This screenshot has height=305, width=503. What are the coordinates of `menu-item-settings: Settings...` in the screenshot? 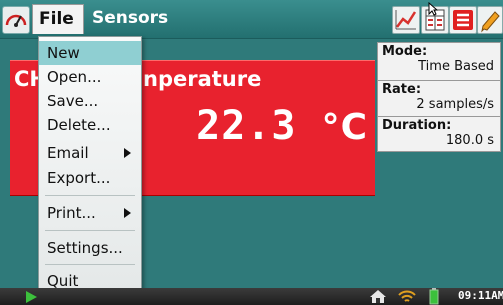 It's located at (90, 248).